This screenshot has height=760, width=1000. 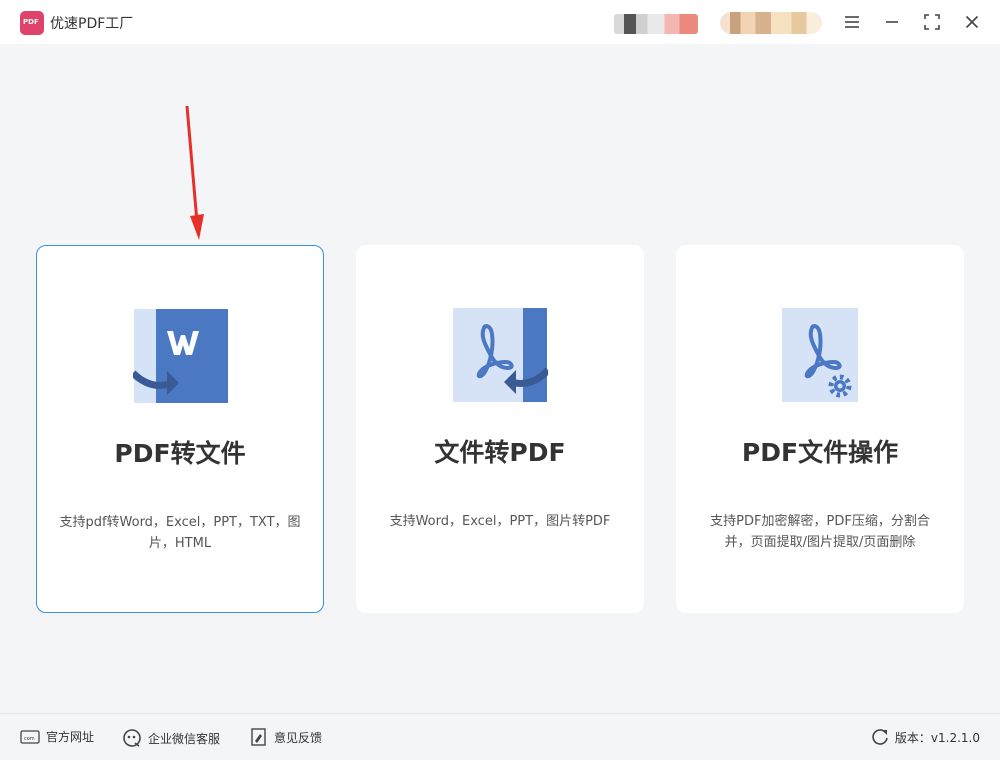 I want to click on svg-text: com, so click(x=29, y=739).